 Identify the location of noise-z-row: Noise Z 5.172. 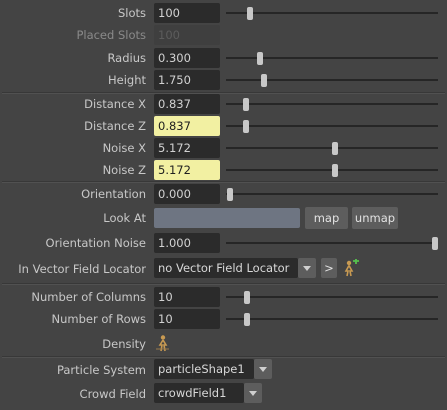
(223, 170).